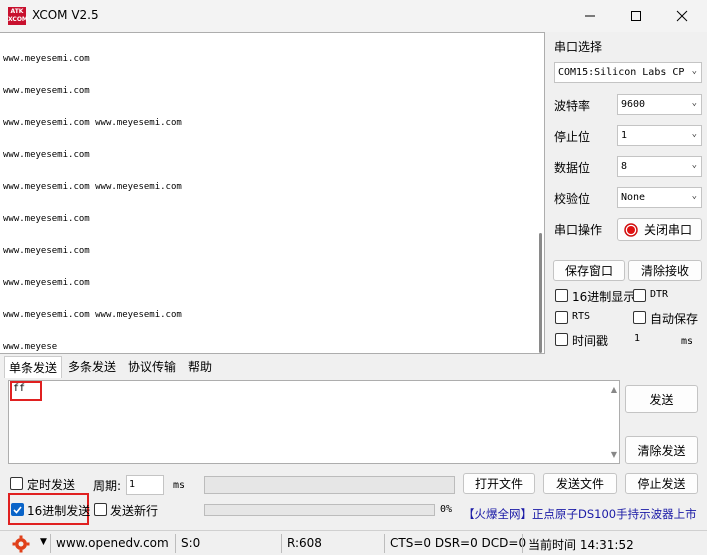 Image resolution: width=707 pixels, height=555 pixels. I want to click on maximize-button, so click(636, 16).